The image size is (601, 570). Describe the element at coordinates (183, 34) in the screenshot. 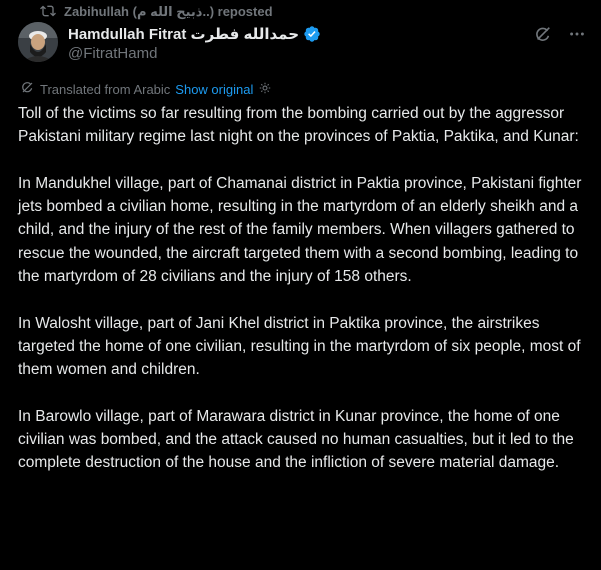

I see `author-name: Hamdullah Fitrat حمدالله فطرت` at that location.